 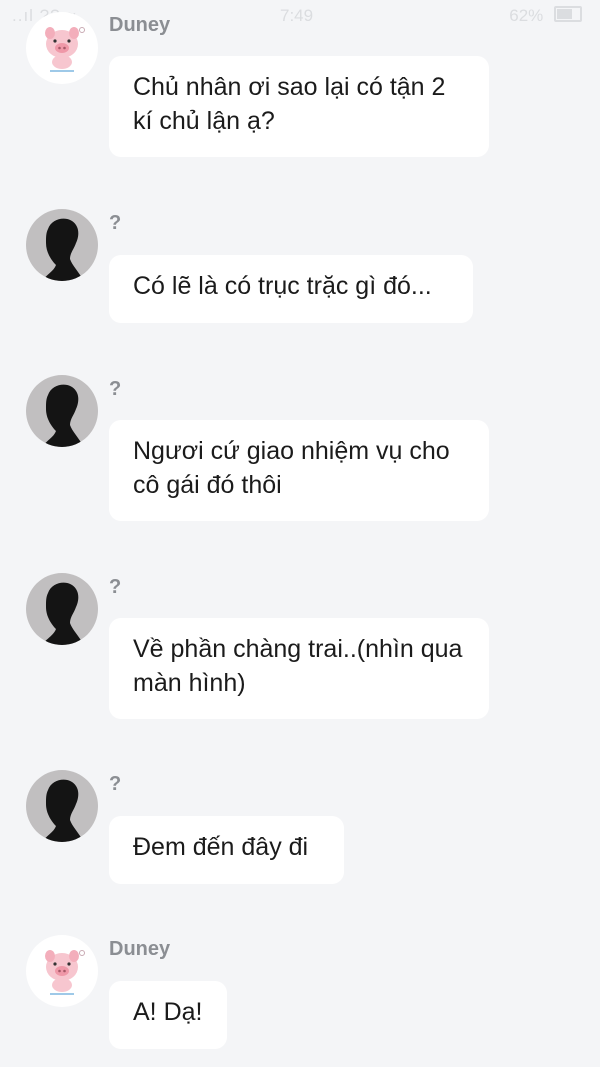 I want to click on message-bubble: Đem đến đây đi, so click(x=226, y=850).